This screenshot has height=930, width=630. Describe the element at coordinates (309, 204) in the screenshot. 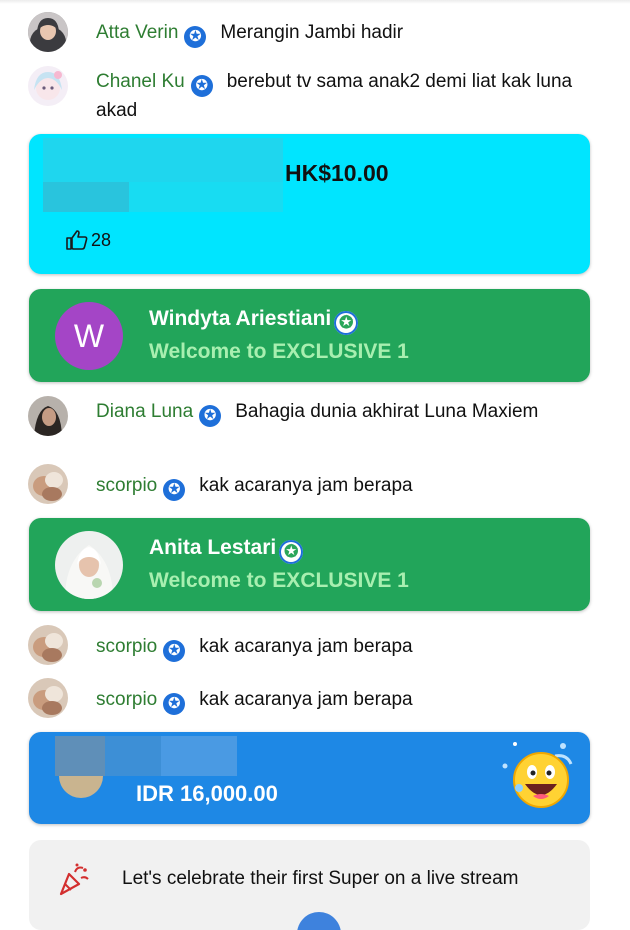

I see `super-chat-card: HK$10.00 28` at that location.